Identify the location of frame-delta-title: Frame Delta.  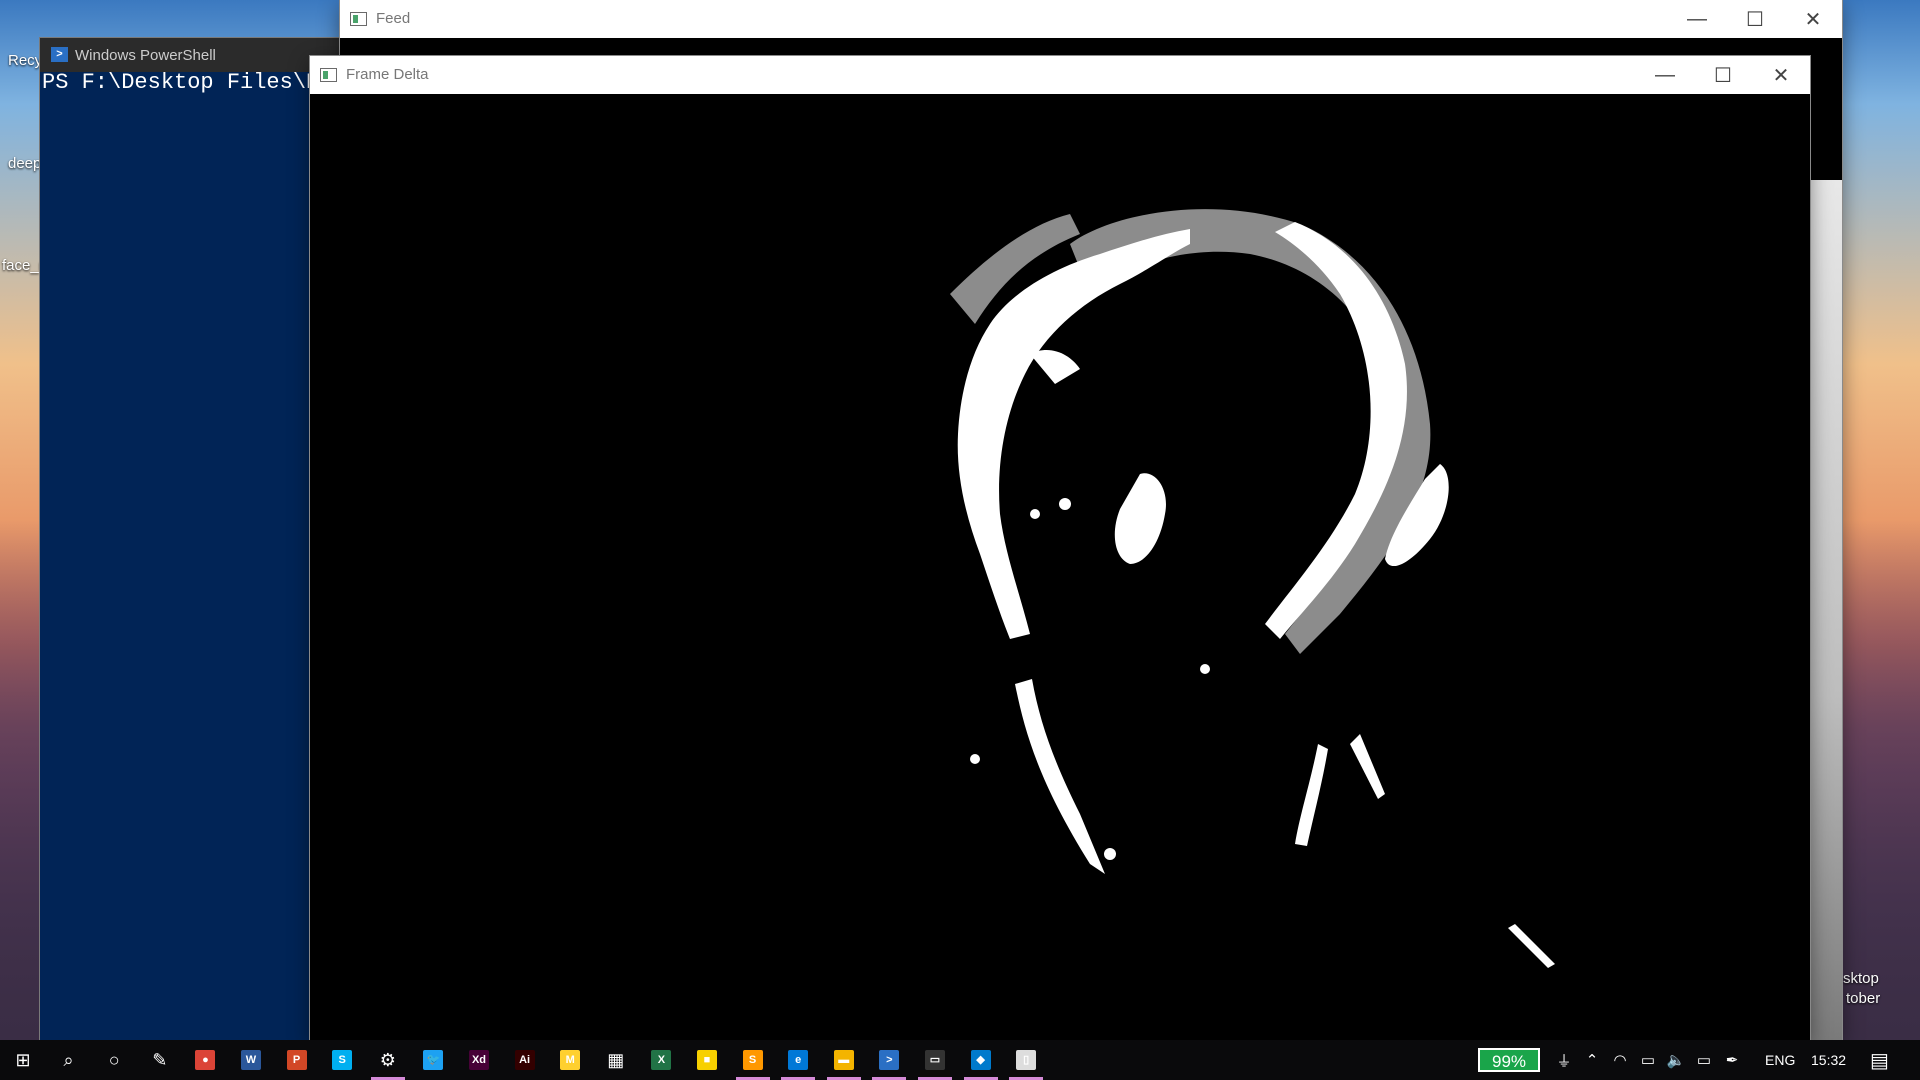
(387, 74).